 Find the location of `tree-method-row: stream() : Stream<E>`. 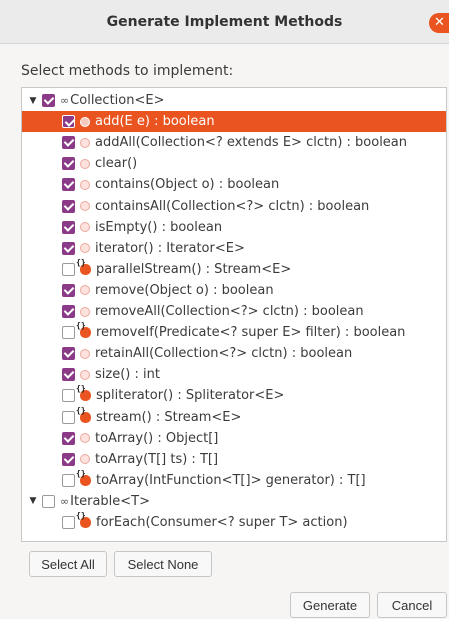

tree-method-row: stream() : Stream<E> is located at coordinates (234, 417).